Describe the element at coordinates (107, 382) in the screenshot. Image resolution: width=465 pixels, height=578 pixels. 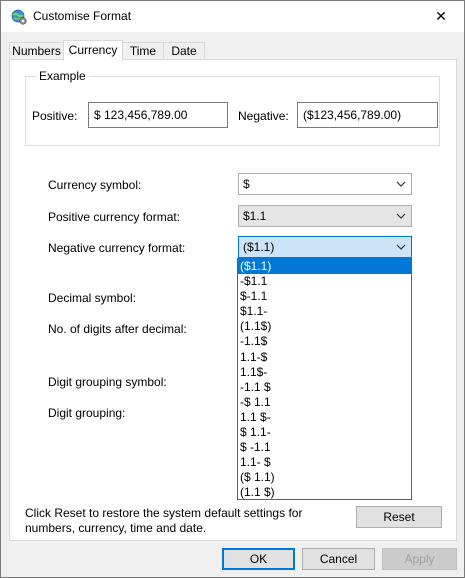
I see `digit-grouping-symbol-label: Digit grouping symbol:` at that location.